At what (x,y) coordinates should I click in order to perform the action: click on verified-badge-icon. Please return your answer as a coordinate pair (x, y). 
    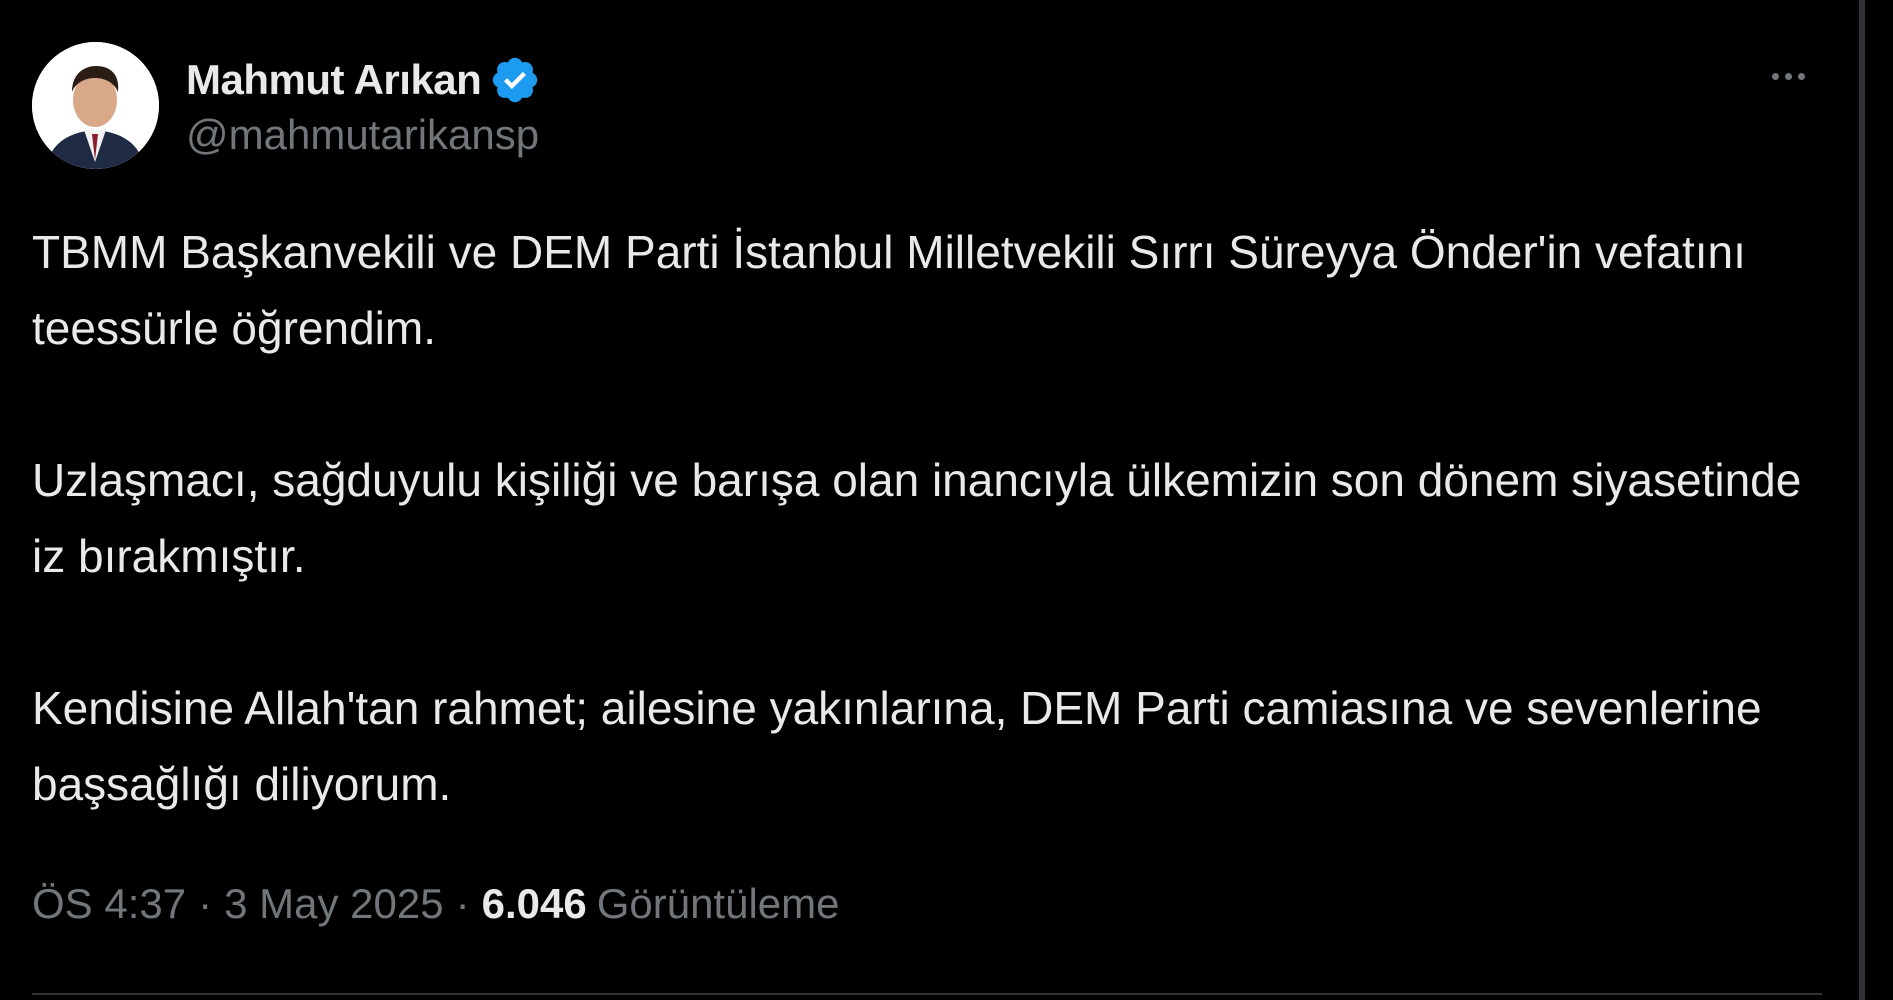
    Looking at the image, I should click on (515, 80).